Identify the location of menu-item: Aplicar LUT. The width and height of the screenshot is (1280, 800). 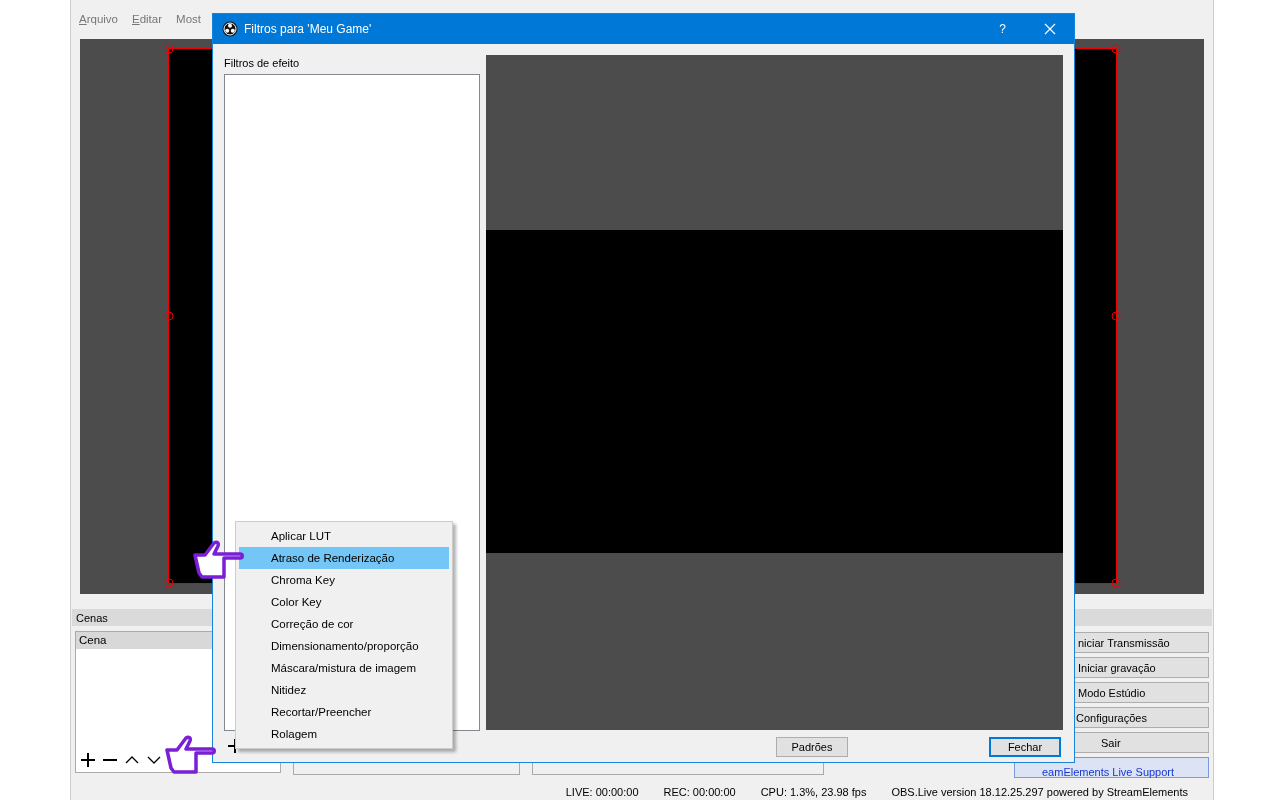
(344, 536).